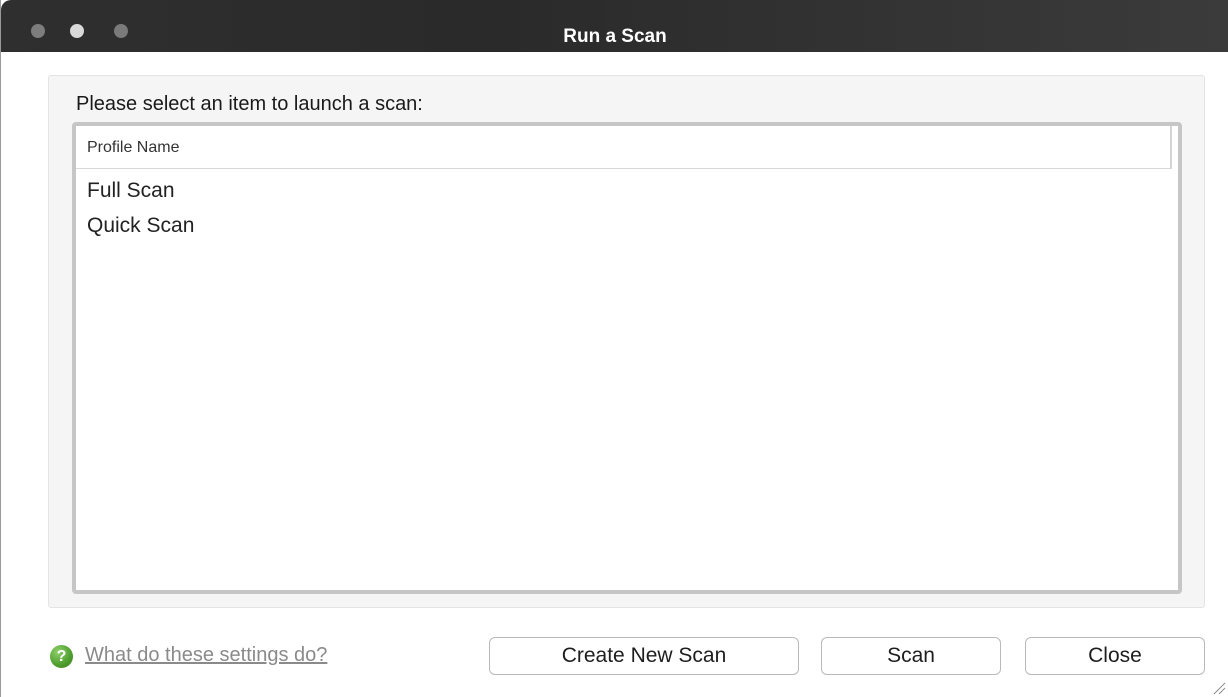  Describe the element at coordinates (61, 656) in the screenshot. I see `question-icon: ?` at that location.